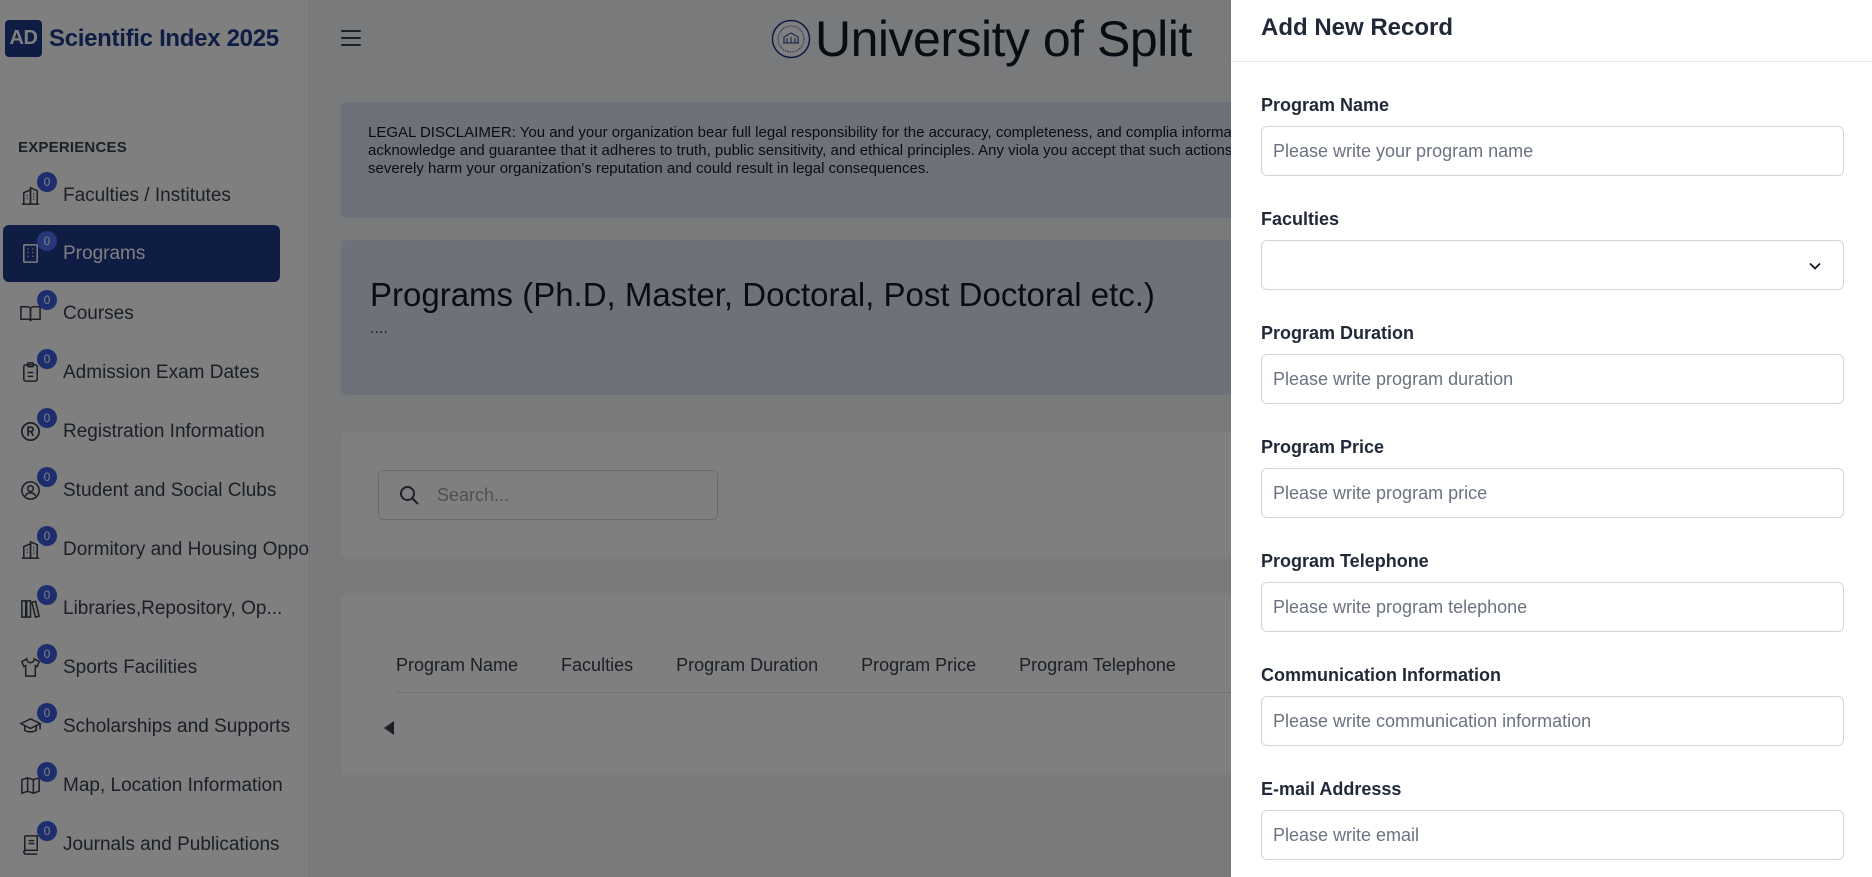 The width and height of the screenshot is (1872, 877). Describe the element at coordinates (1815, 266) in the screenshot. I see `chevron-down-icon` at that location.